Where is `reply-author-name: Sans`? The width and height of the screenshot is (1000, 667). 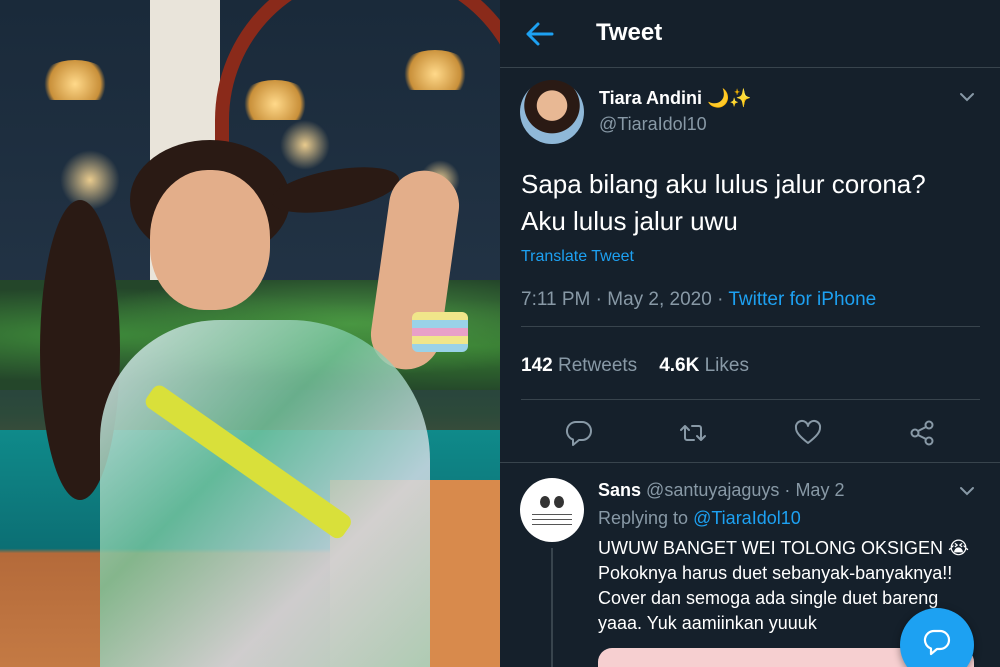 reply-author-name: Sans is located at coordinates (619, 490).